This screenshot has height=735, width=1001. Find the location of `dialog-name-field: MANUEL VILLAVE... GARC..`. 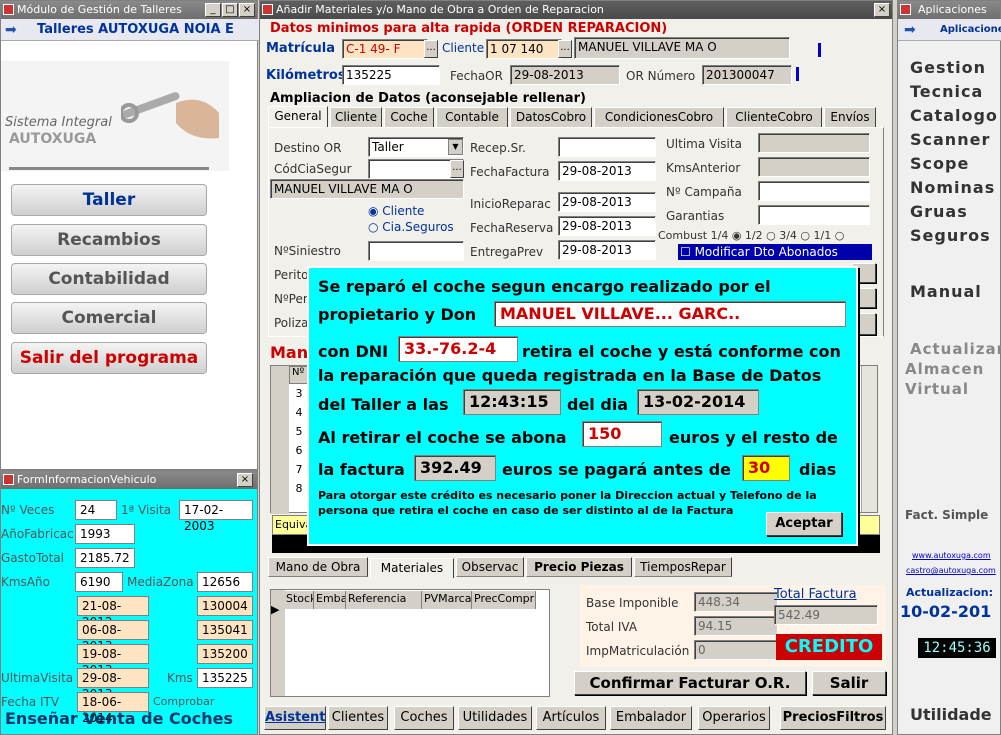

dialog-name-field: MANUEL VILLAVE... GARC.. is located at coordinates (670, 314).